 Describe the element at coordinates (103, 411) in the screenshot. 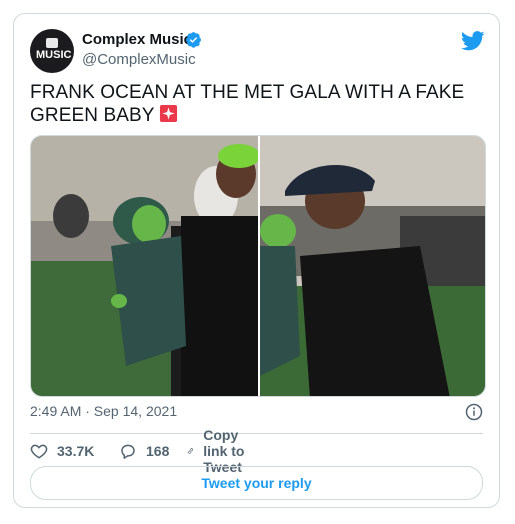

I see `tweet-timestamp: 2:49 AM · Sep 14, 2021` at that location.